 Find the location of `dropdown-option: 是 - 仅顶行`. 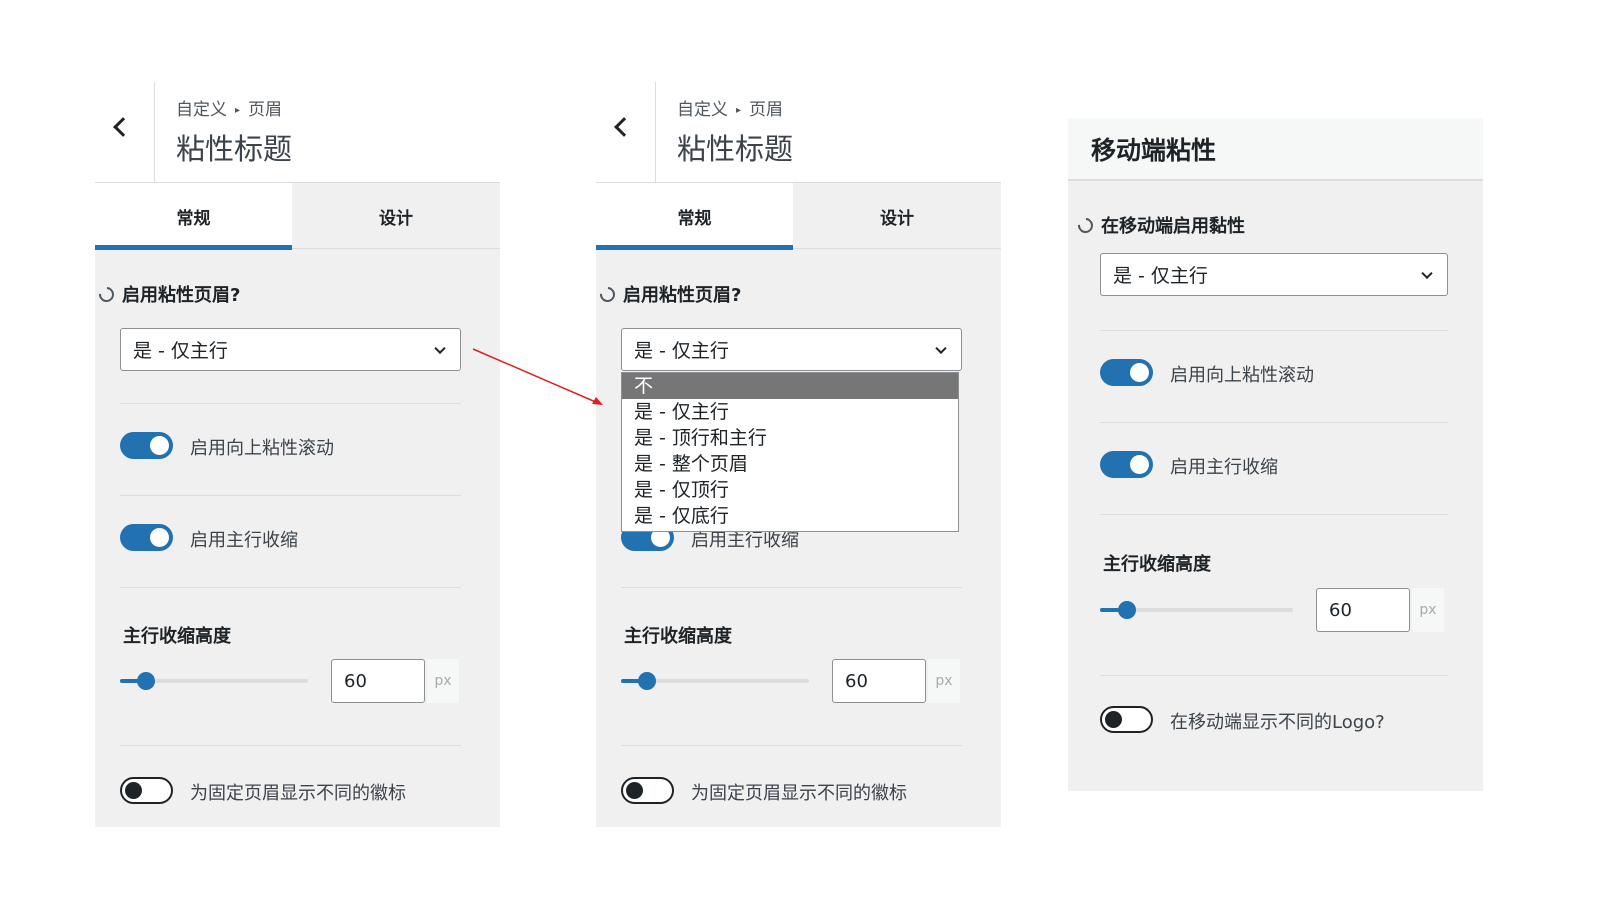

dropdown-option: 是 - 仅顶行 is located at coordinates (790, 490).